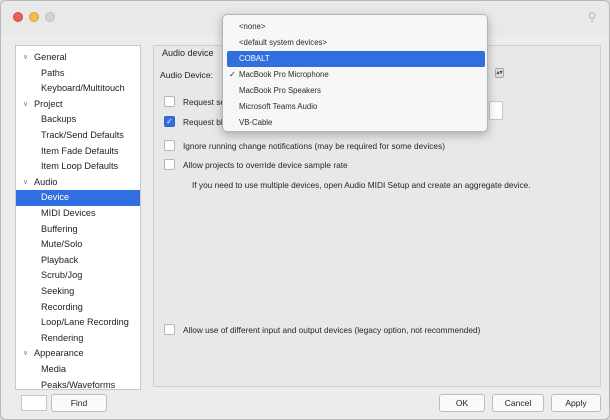 This screenshot has height=420, width=610. What do you see at coordinates (85, 322) in the screenshot?
I see `sidebar-item-label: Loop/Lane Recording` at bounding box center [85, 322].